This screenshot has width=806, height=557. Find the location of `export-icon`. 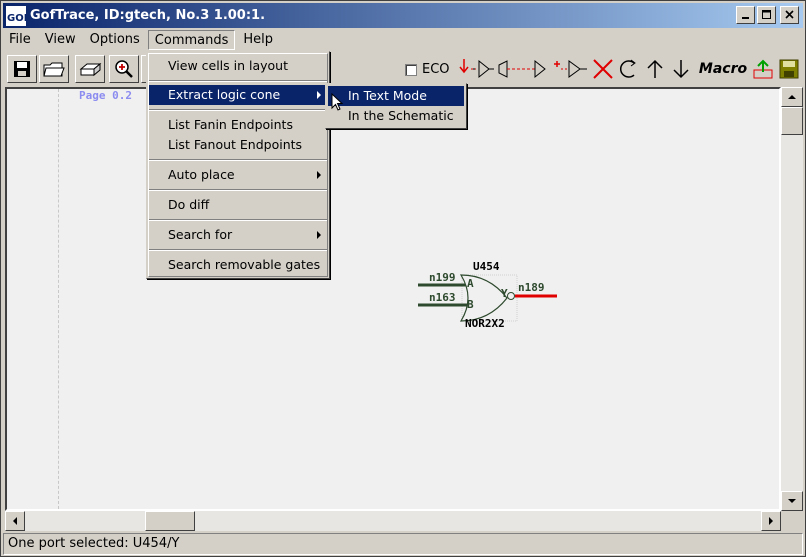

export-icon is located at coordinates (763, 69).